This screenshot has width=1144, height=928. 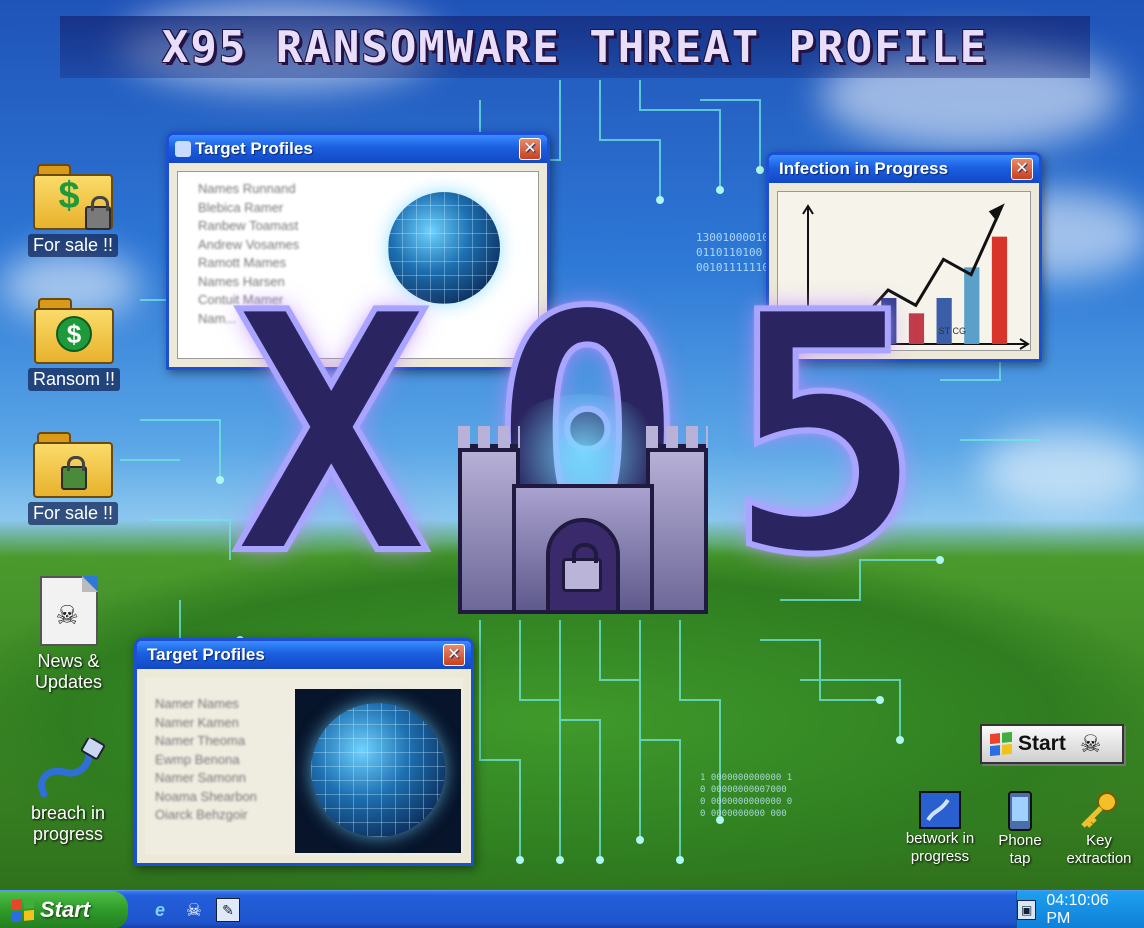 What do you see at coordinates (201, 814) in the screenshot?
I see `list-item: Oiarck Behzgoir` at bounding box center [201, 814].